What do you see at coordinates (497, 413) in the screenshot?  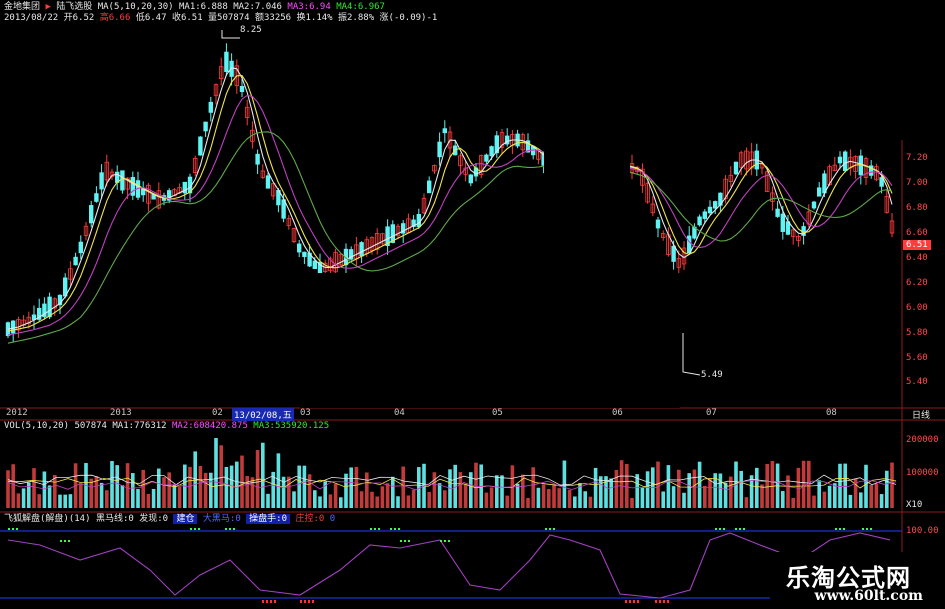 I see `date-tick: 05` at bounding box center [497, 413].